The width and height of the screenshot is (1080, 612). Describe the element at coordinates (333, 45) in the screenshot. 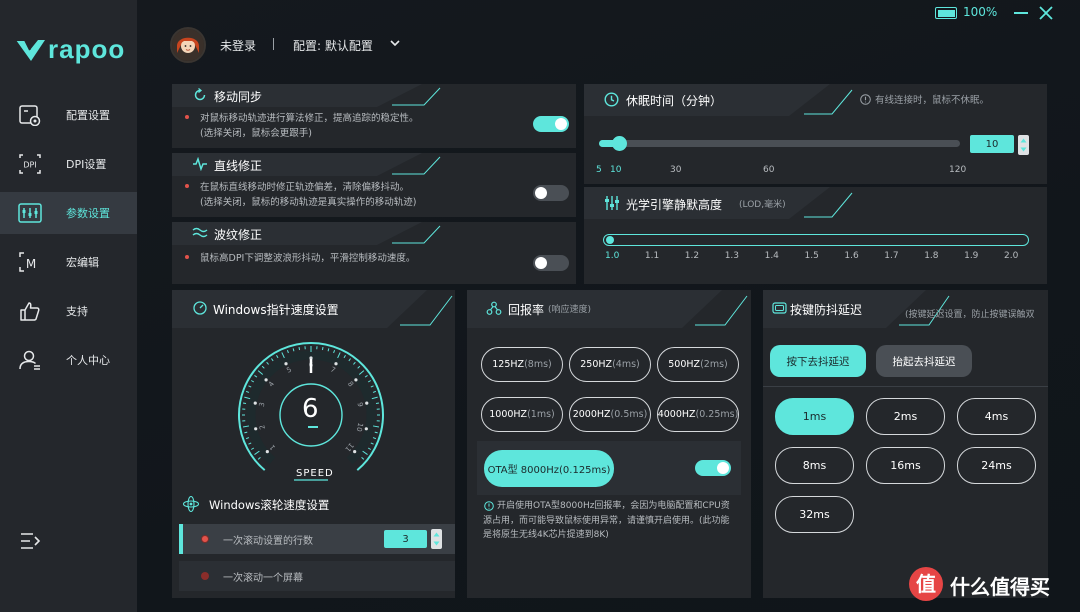

I see `config-selector-label: 配置: 默认配置` at that location.